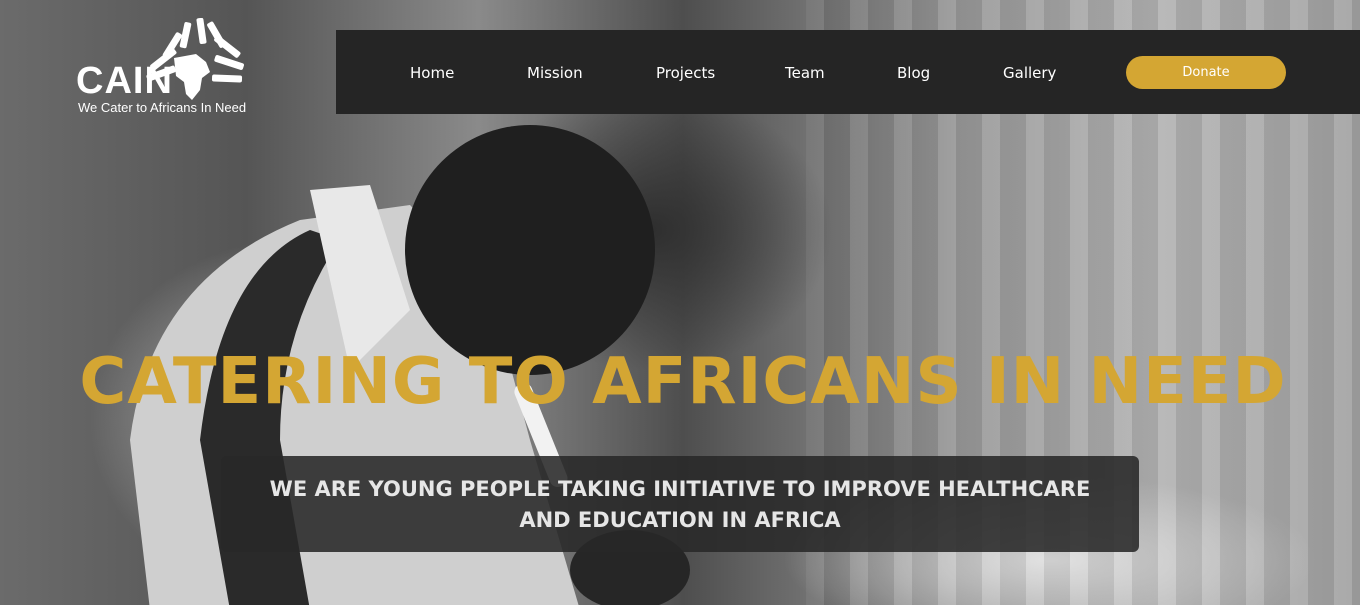 The width and height of the screenshot is (1366, 605). Describe the element at coordinates (1029, 73) in the screenshot. I see `nav-gallery-link: Gallery` at that location.